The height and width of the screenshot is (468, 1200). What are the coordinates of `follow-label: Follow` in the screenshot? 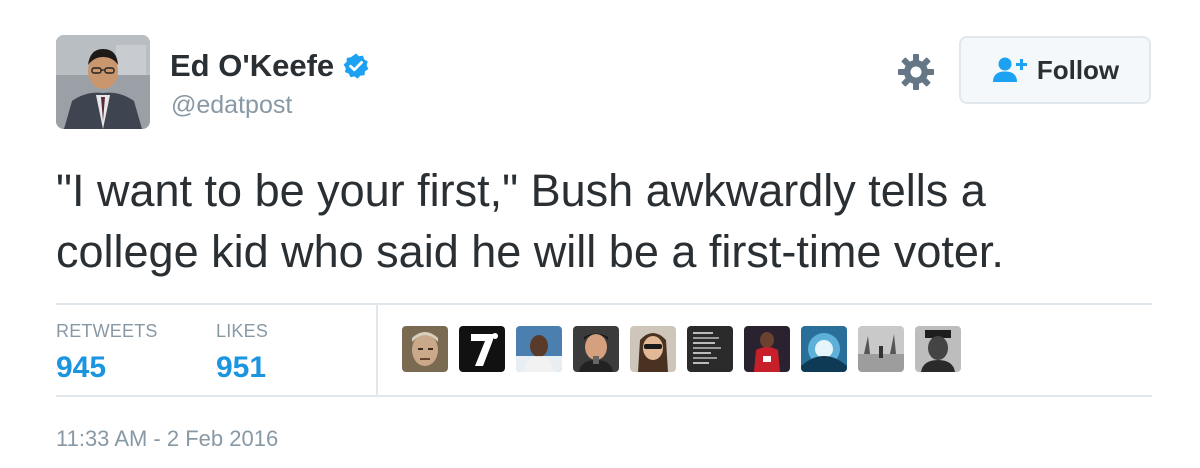 It's located at (1078, 69).